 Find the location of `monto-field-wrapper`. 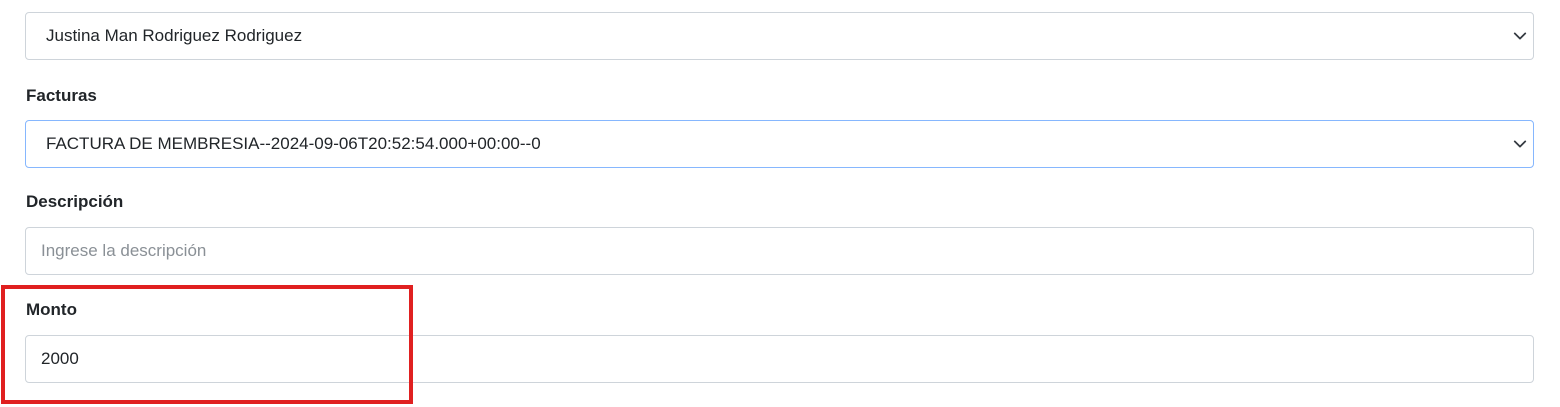

monto-field-wrapper is located at coordinates (779, 359).